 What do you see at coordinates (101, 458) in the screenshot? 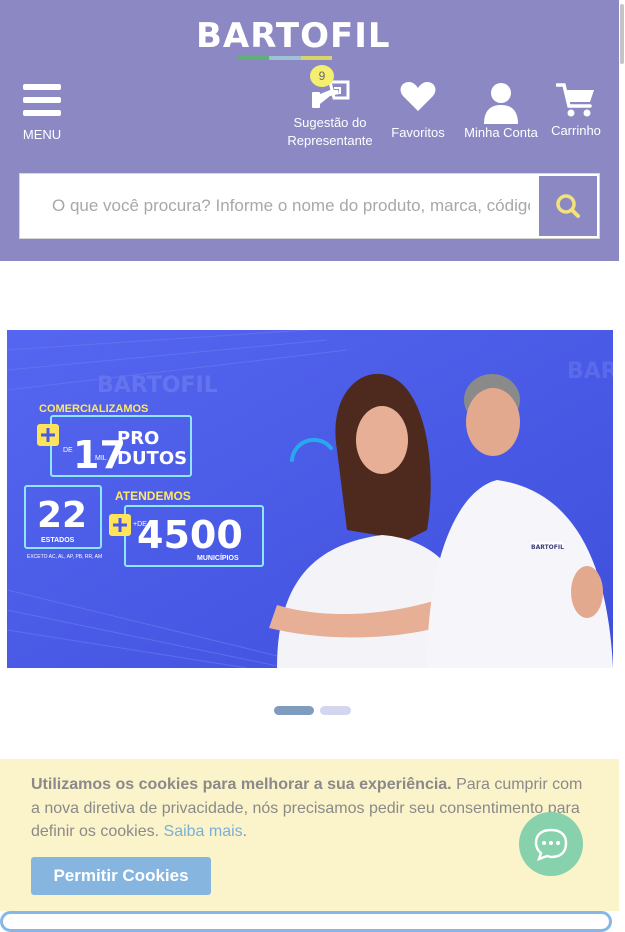
I see `banner-products-unit: MIL` at bounding box center [101, 458].